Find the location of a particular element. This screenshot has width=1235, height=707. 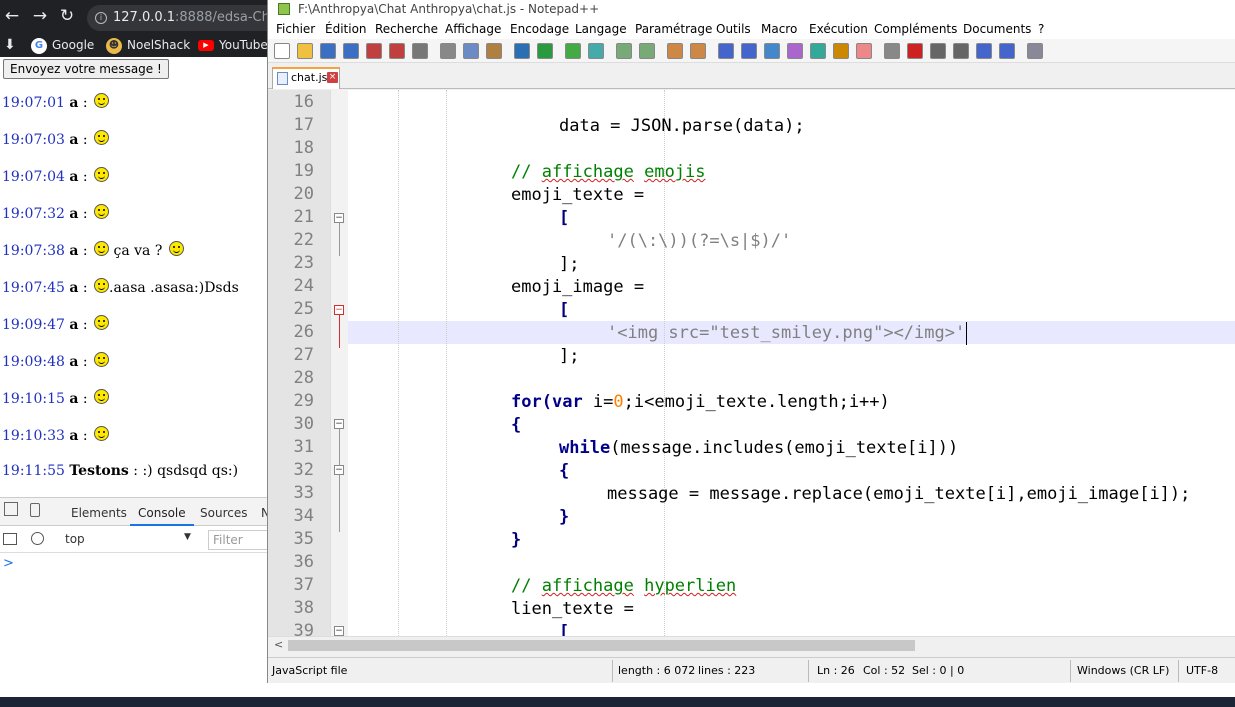

code-line-22: '/(\:\))(?=\s|$)/' is located at coordinates (699, 241).